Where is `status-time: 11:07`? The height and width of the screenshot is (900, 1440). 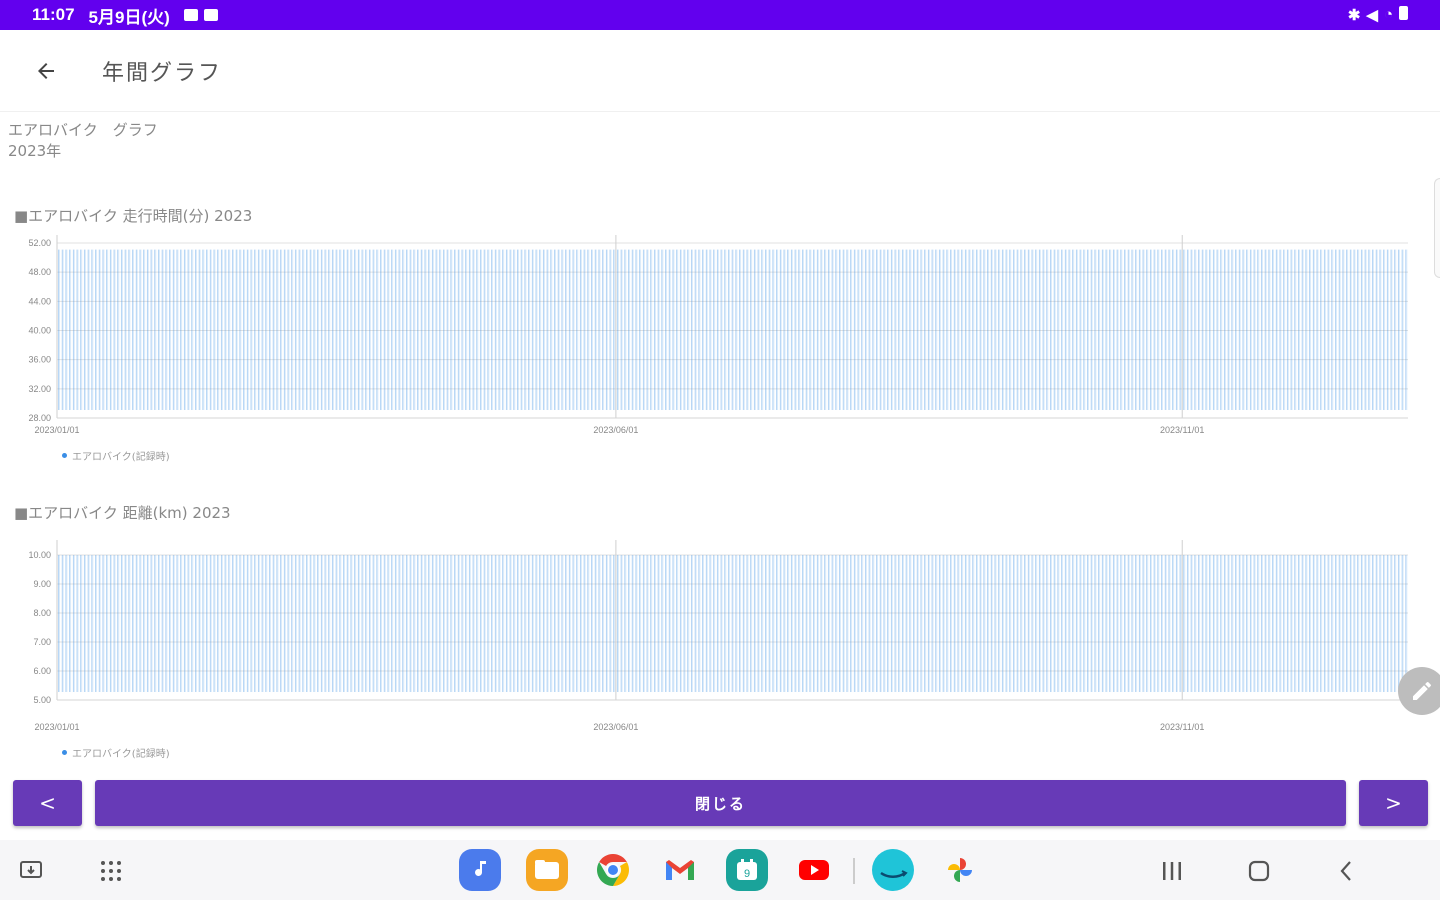
status-time: 11:07 is located at coordinates (53, 14).